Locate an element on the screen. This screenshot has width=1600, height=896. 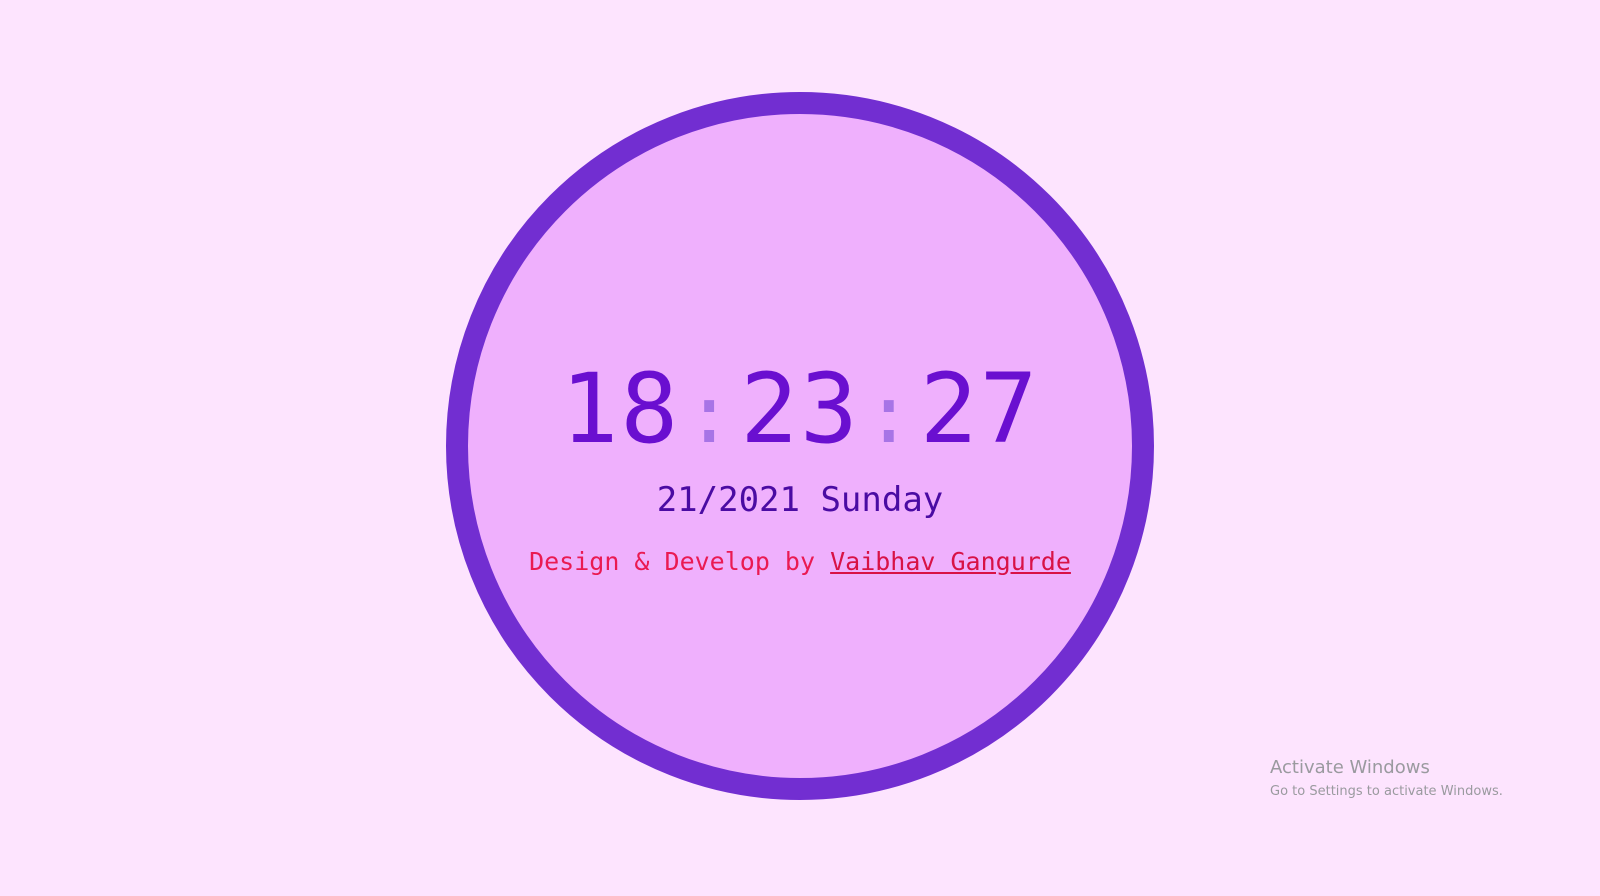
credit-line: Design & Develop by Vaibhav Gangurde is located at coordinates (800, 562).